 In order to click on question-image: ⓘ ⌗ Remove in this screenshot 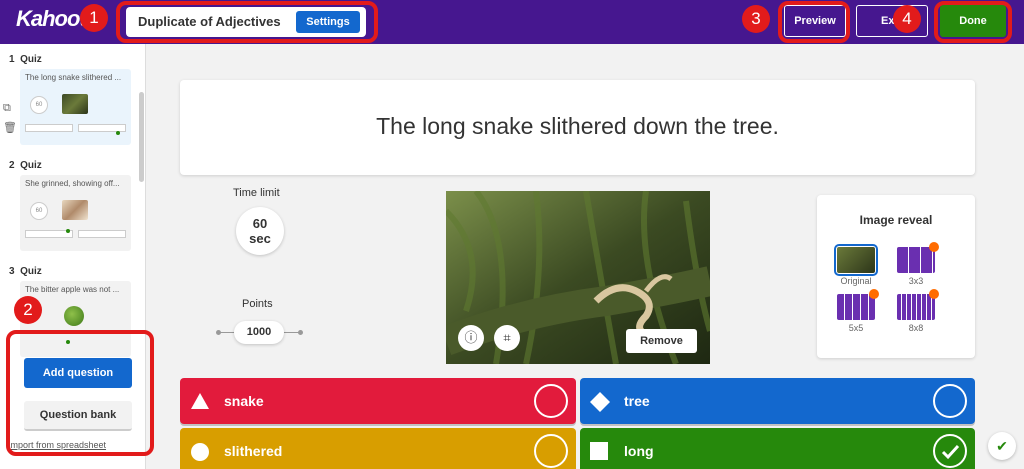, I will do `click(578, 277)`.